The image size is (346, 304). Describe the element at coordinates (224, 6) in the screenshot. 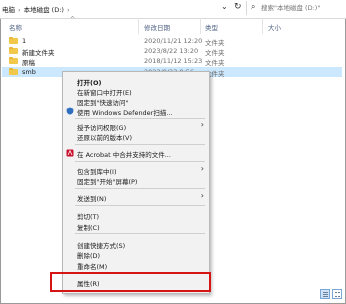

I see `chevron-down-icon: ⌄` at that location.